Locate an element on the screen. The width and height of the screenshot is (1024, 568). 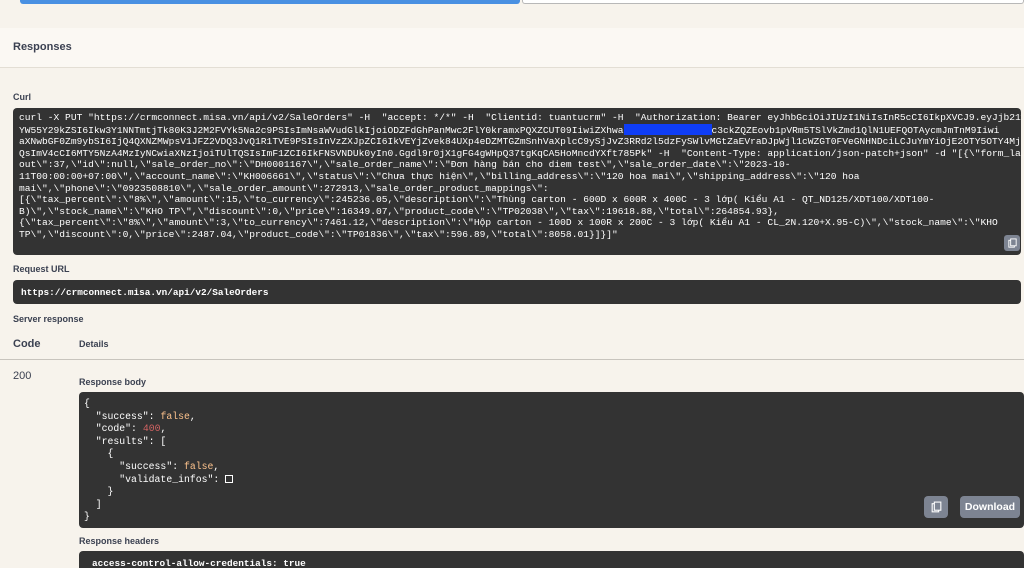
json-line: "validate_infos": is located at coordinates (551, 480).